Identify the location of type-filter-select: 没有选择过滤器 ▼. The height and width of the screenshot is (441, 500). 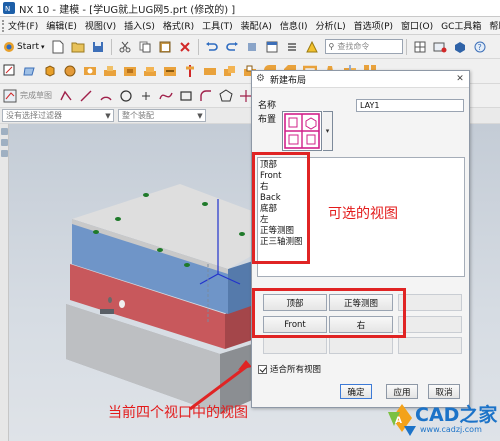
(58, 115).